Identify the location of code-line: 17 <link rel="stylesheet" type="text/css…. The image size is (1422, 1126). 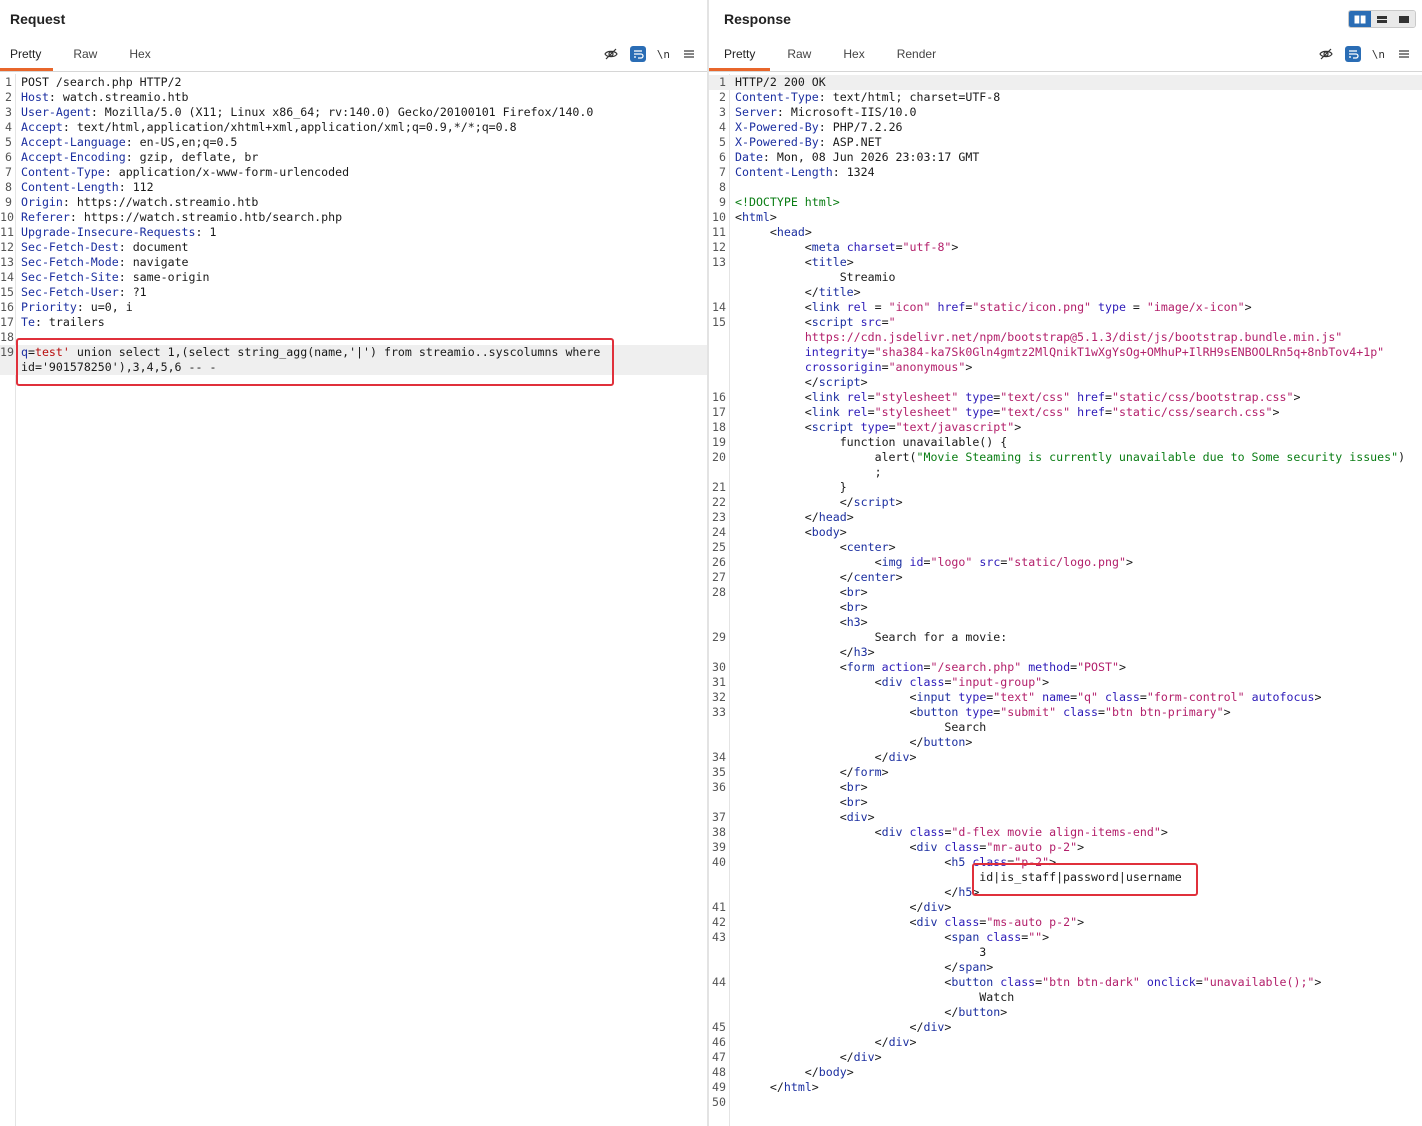
(1065, 412).